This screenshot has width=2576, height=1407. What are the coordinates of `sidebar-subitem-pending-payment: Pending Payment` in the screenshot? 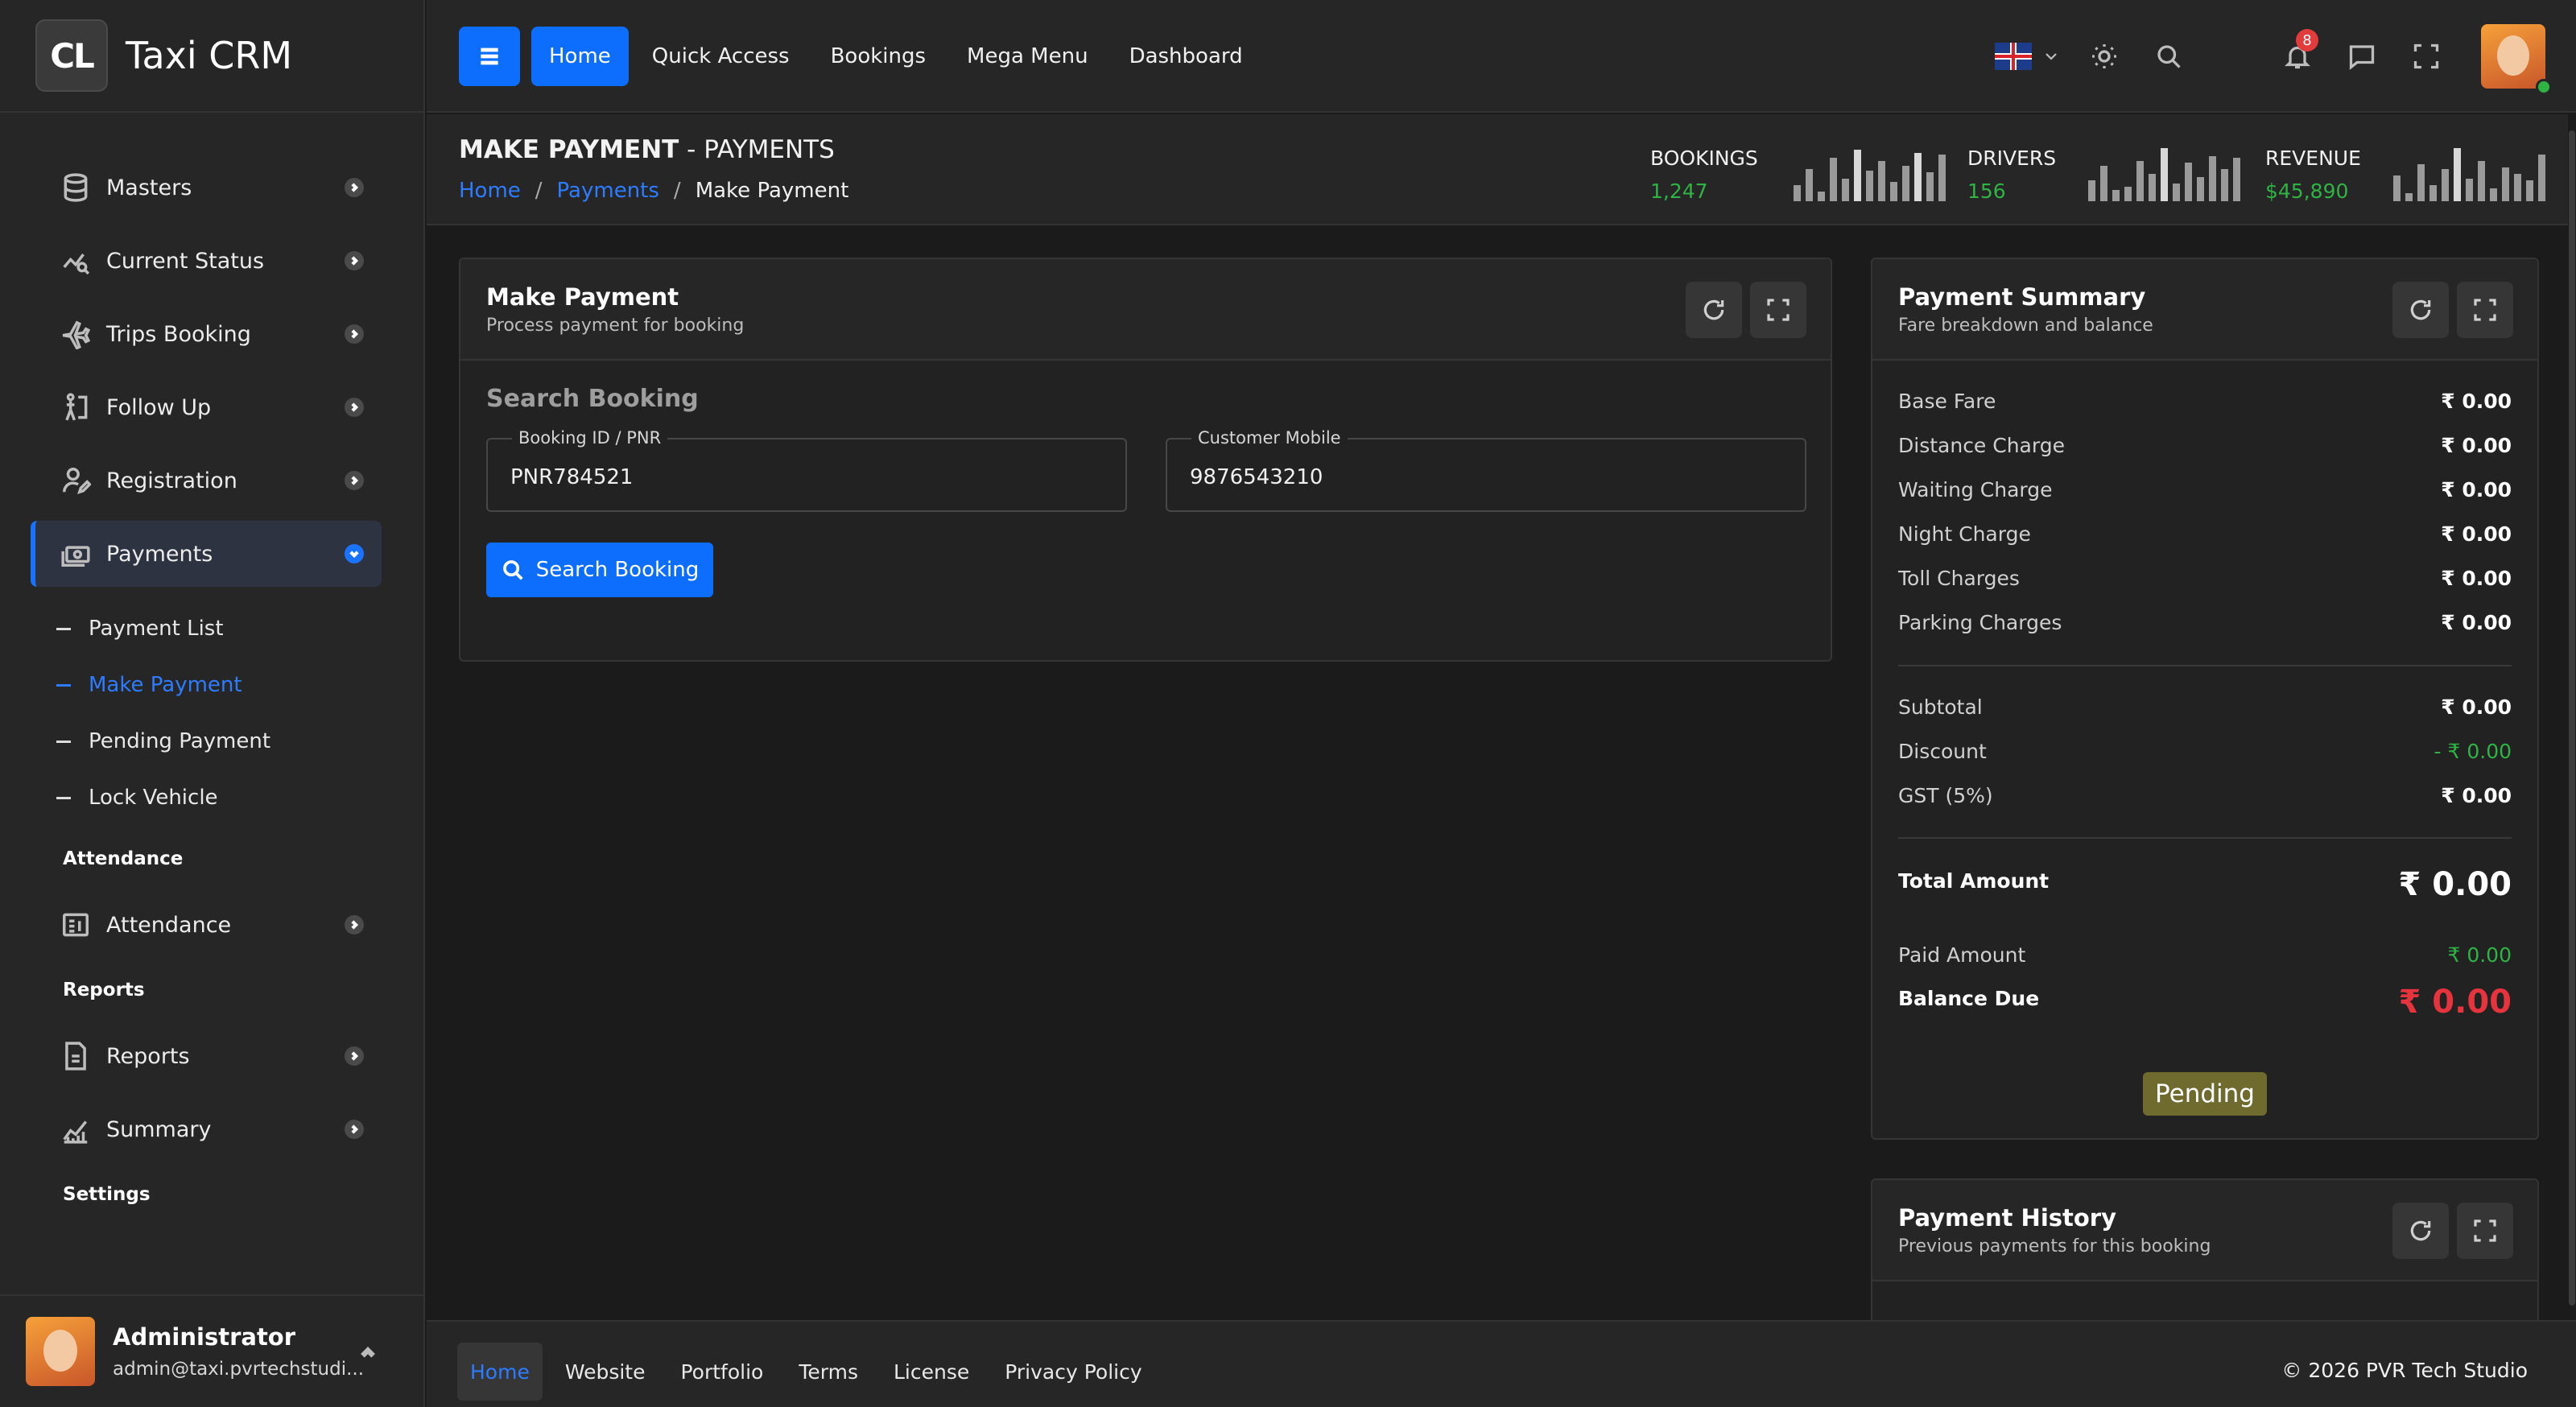 It's located at (211, 741).